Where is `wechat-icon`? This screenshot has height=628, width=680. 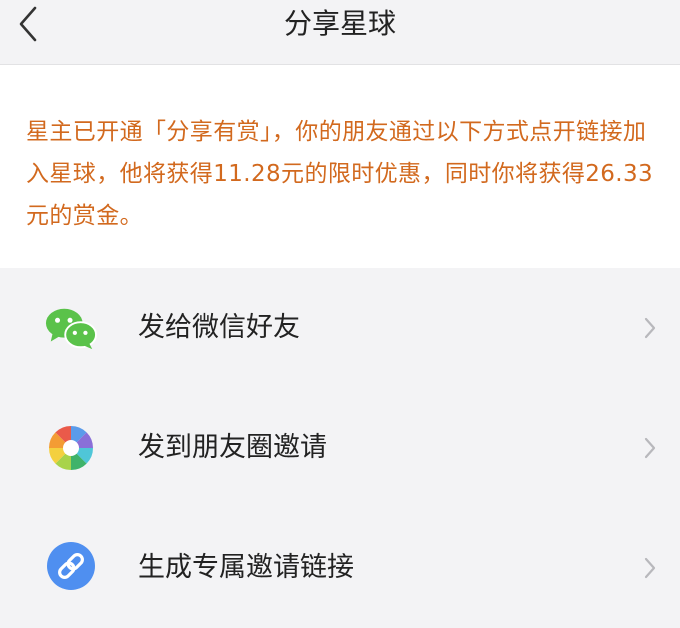 wechat-icon is located at coordinates (71, 328).